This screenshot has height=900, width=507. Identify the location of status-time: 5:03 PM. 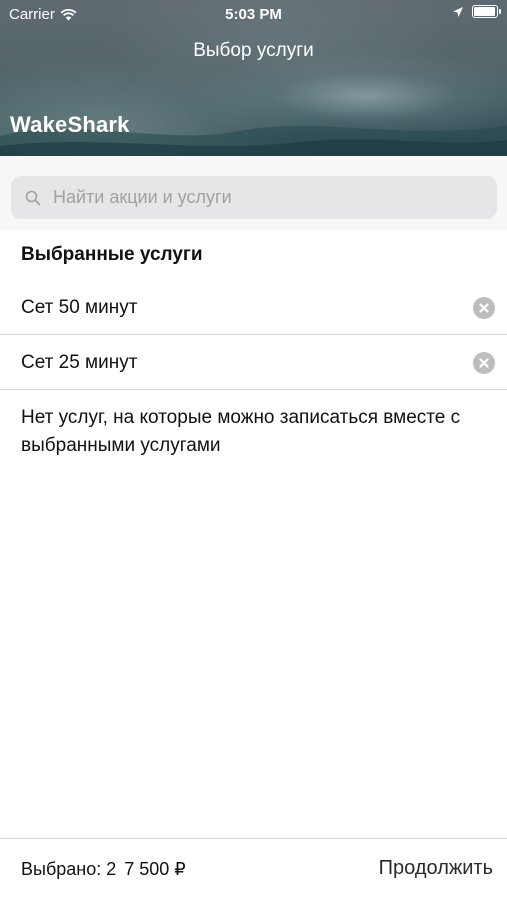
(253, 14).